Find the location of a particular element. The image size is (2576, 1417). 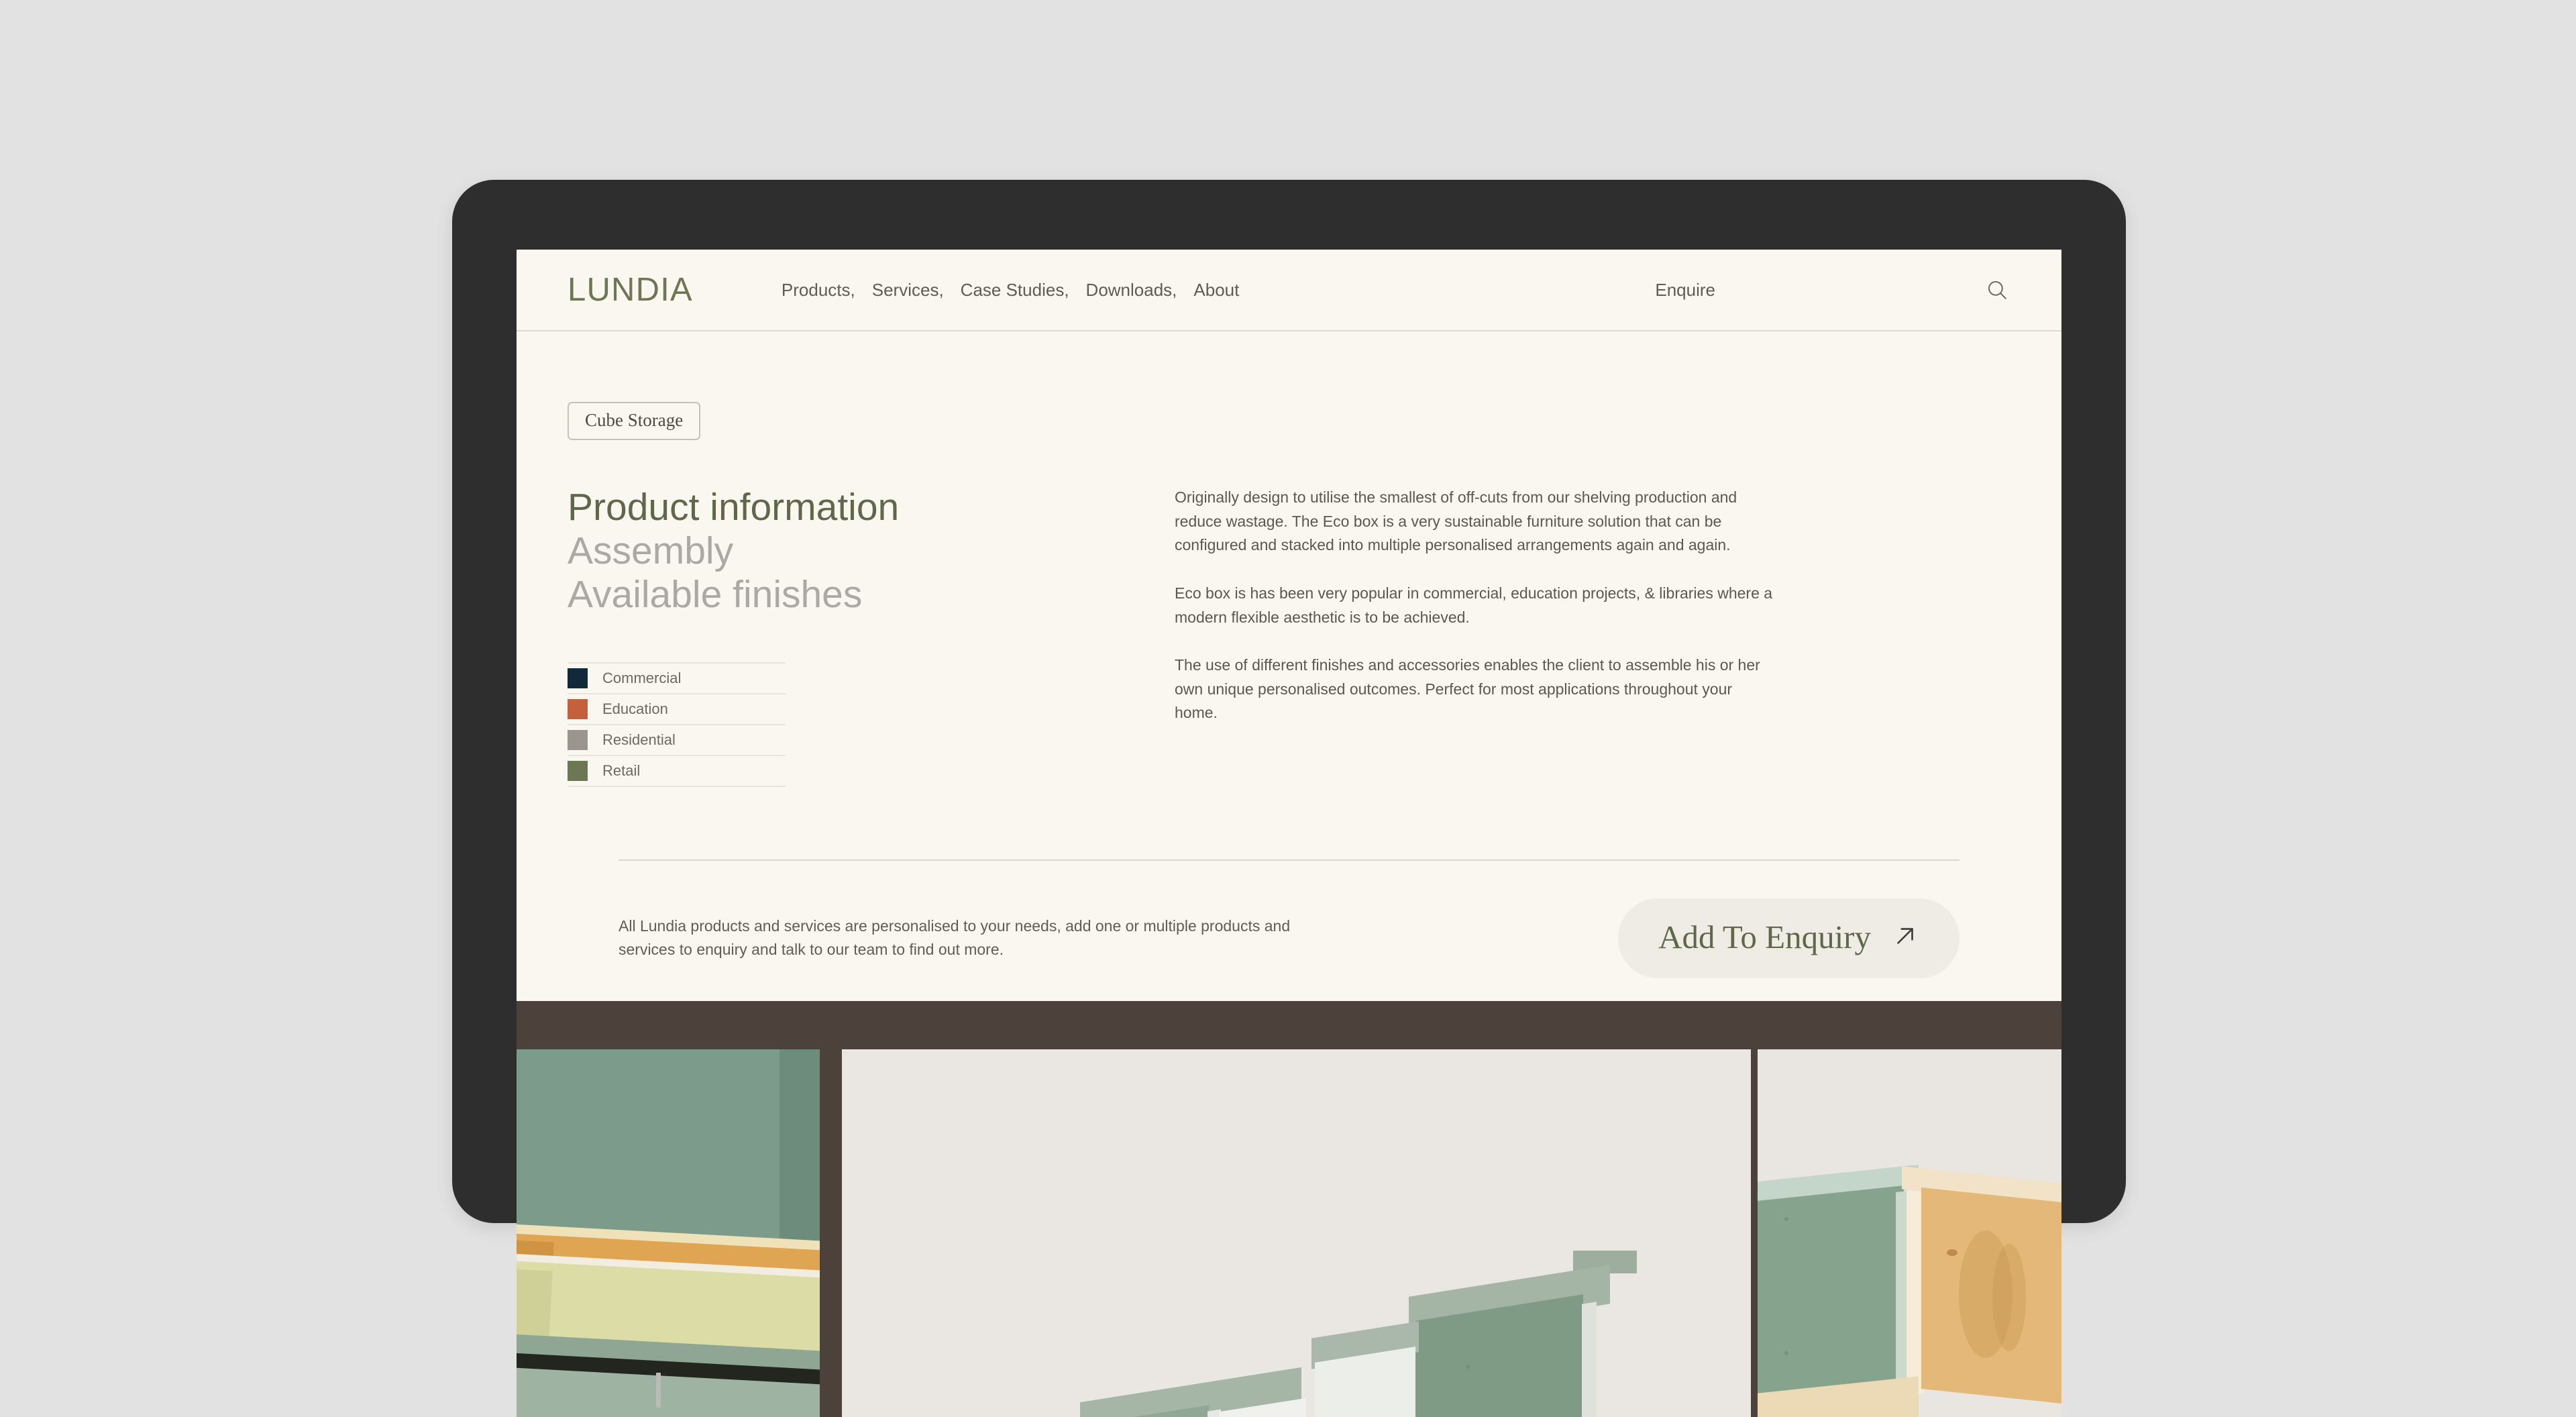

category-badge: Cube Storage is located at coordinates (634, 421).